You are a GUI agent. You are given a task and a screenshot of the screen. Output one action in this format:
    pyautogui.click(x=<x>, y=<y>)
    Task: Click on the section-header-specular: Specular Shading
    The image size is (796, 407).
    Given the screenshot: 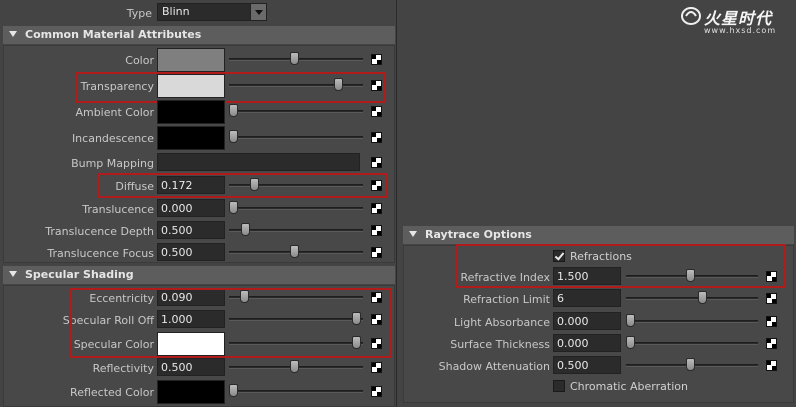 What is the action you would take?
    pyautogui.click(x=199, y=275)
    